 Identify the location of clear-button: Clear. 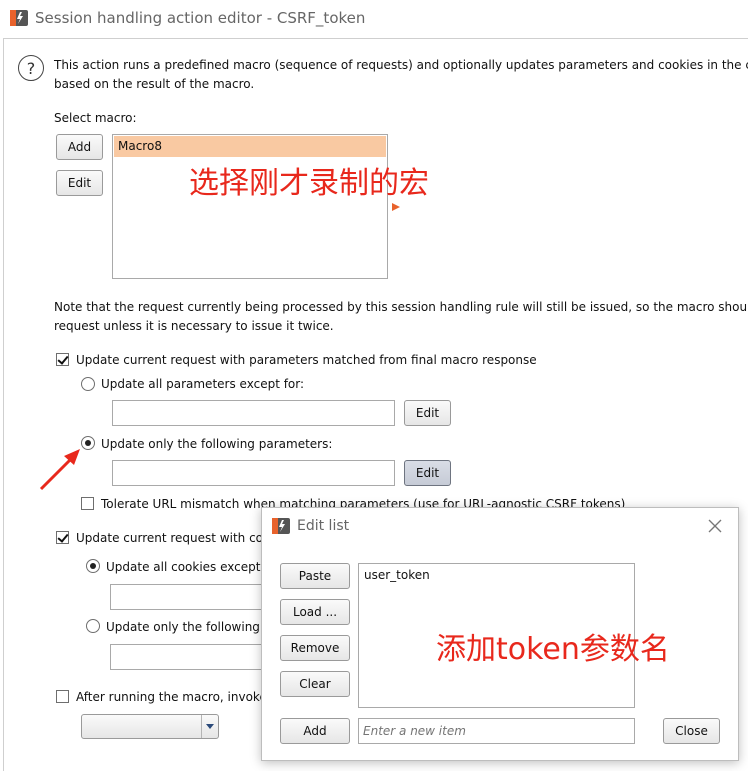
(315, 684).